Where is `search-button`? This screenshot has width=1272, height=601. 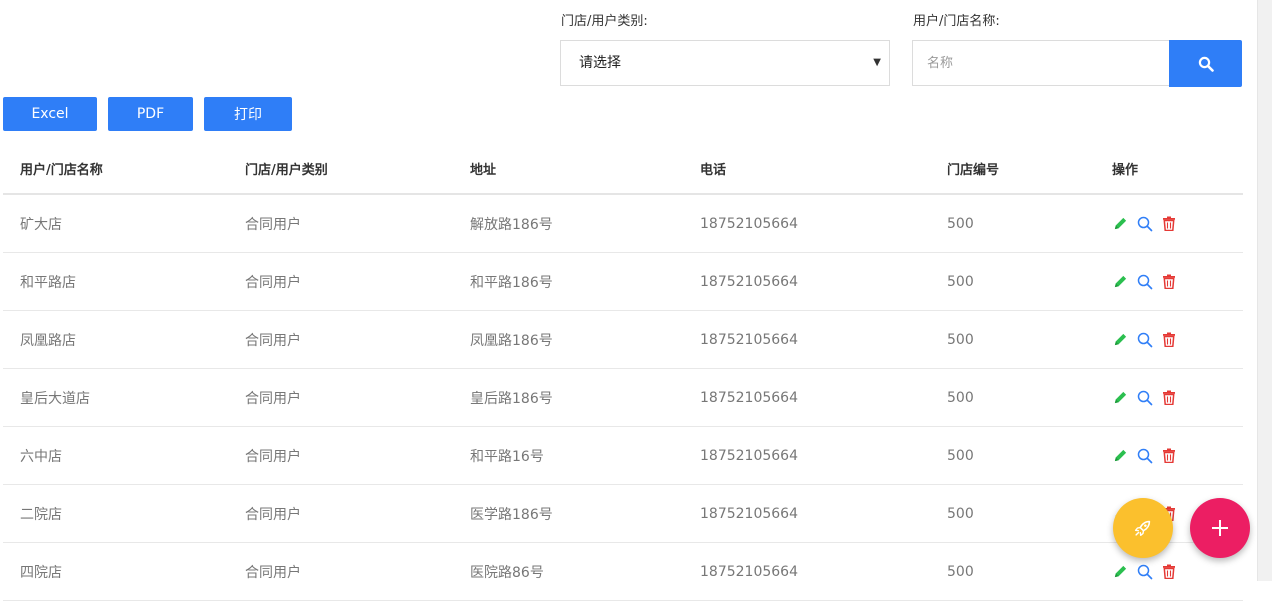 search-button is located at coordinates (1205, 63).